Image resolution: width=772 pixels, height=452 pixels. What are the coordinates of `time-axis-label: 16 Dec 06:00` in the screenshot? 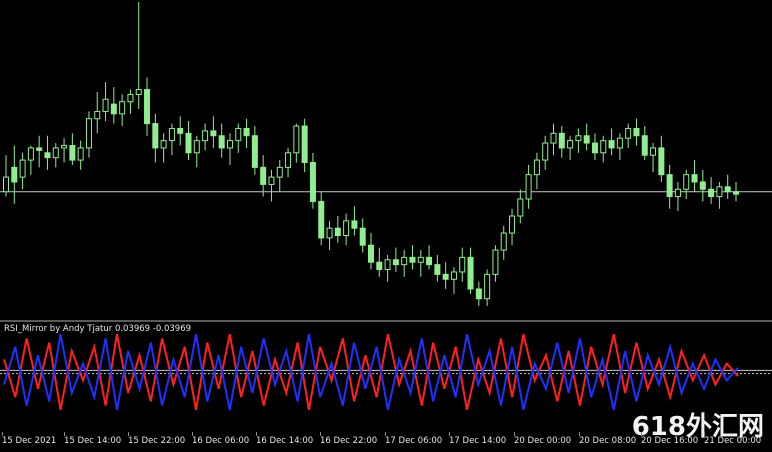 It's located at (221, 441).